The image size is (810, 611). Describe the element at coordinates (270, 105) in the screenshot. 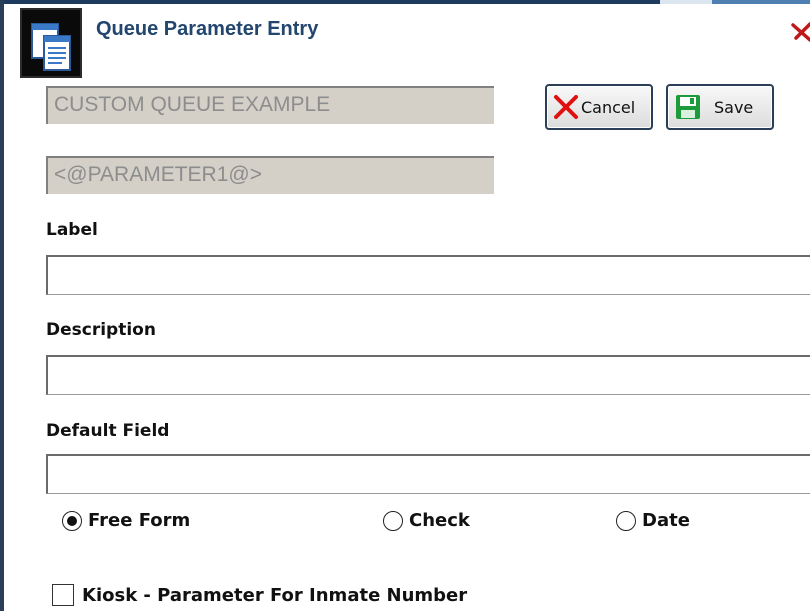

I see `queue-name-field: CUSTOM QUEUE EXAMPLE` at that location.